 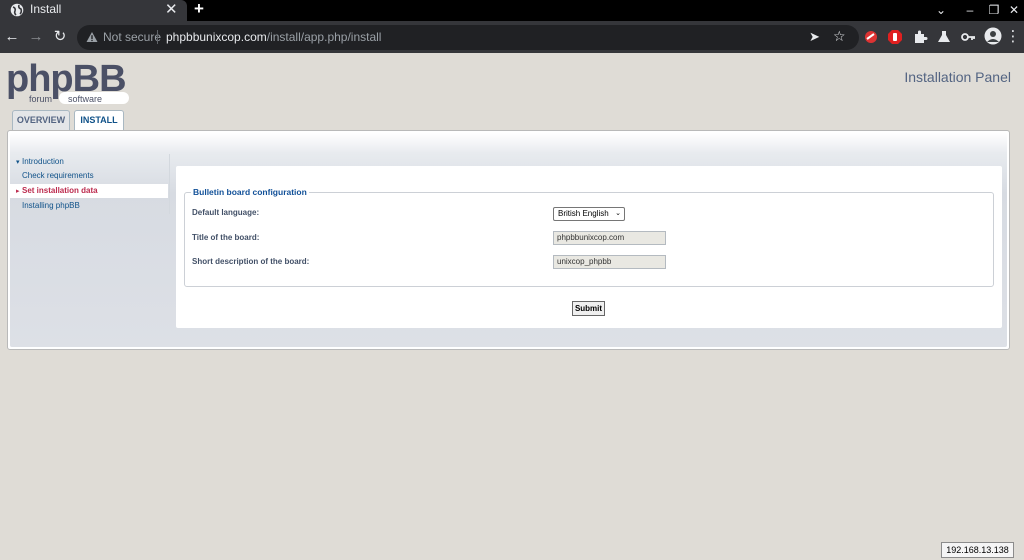 I want to click on board-description-label: Short description of the board:, so click(x=251, y=261).